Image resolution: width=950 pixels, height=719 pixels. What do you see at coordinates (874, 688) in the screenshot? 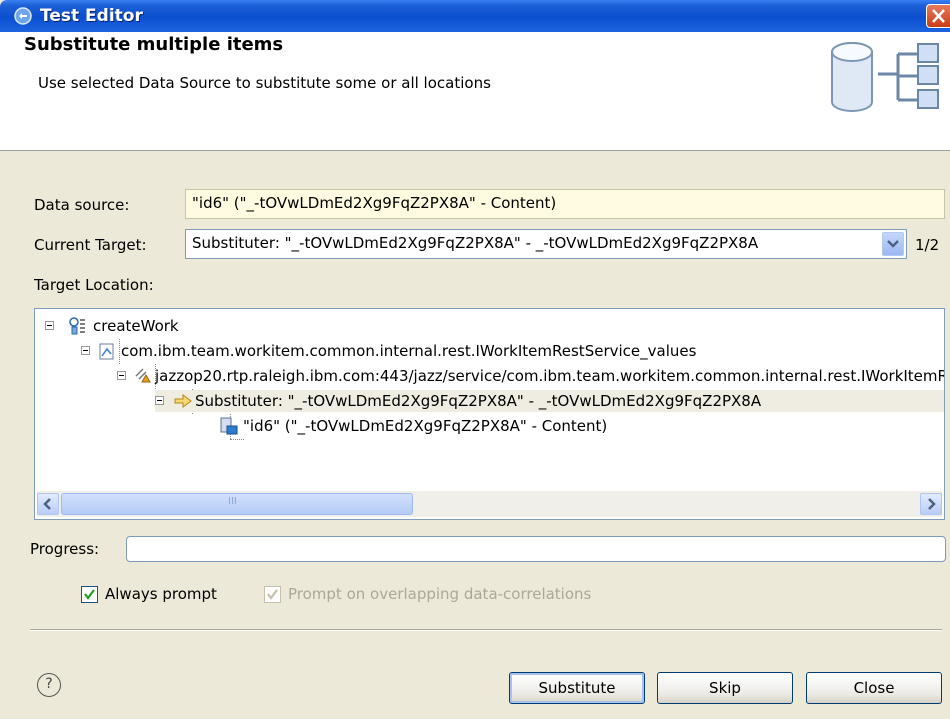
I see `close-button: Close` at bounding box center [874, 688].